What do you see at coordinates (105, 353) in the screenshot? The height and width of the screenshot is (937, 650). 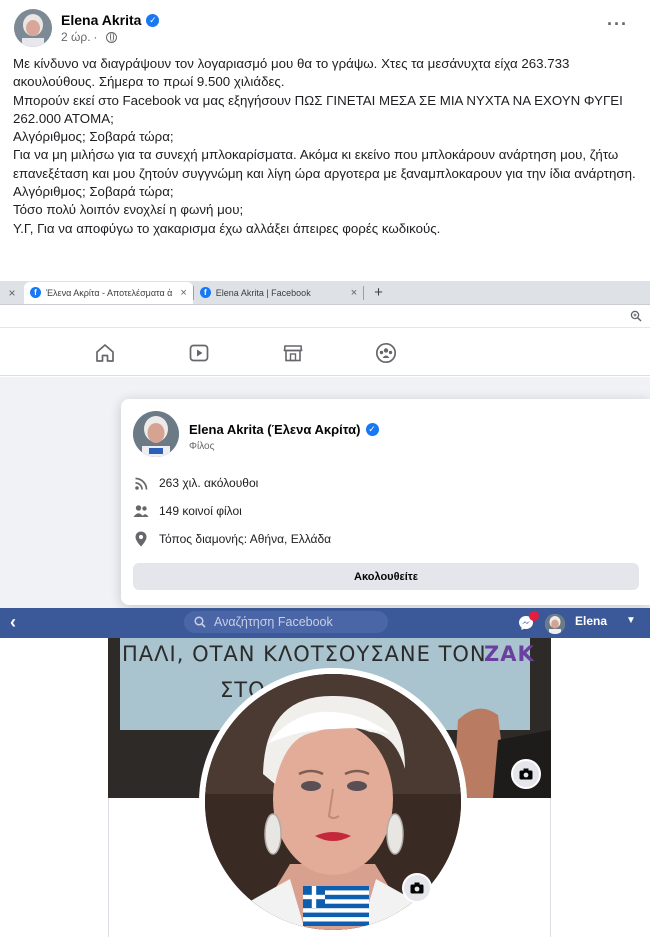 I see `home-icon` at bounding box center [105, 353].